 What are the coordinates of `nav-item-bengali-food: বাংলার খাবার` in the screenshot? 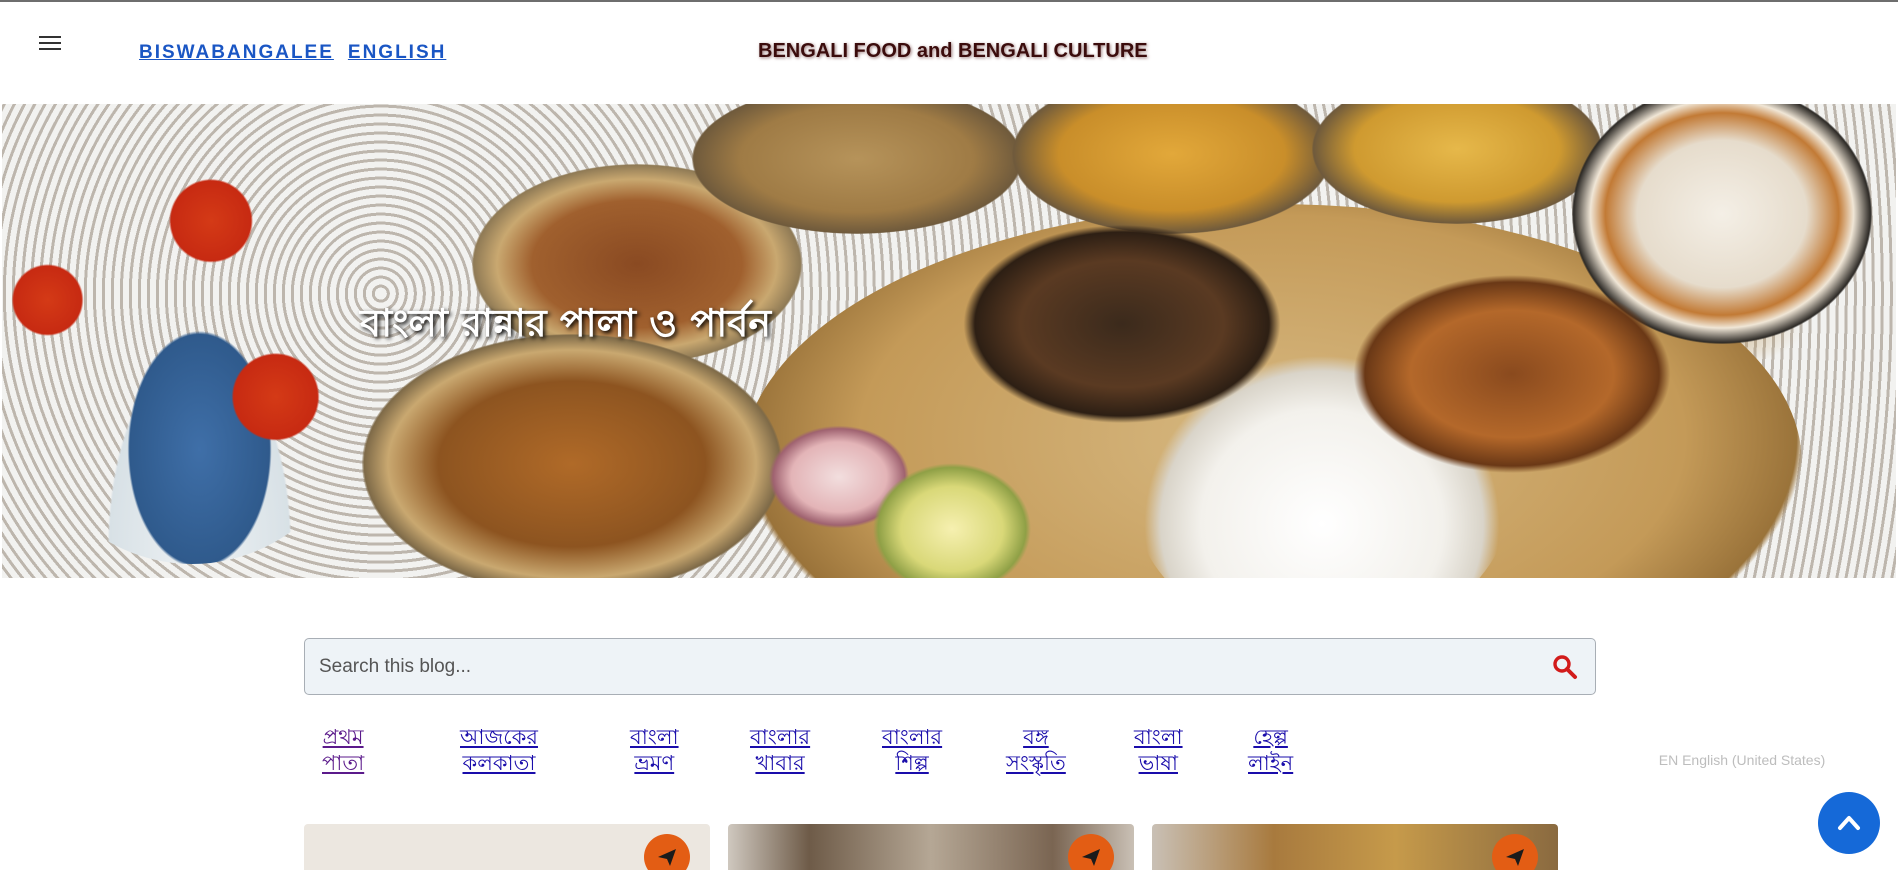 It's located at (780, 750).